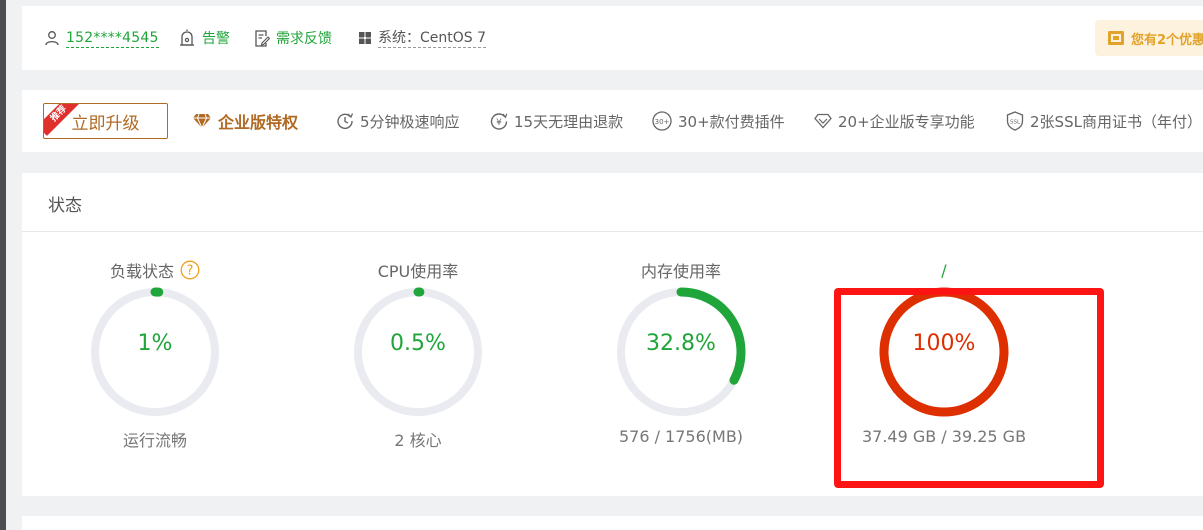 Image resolution: width=1203 pixels, height=530 pixels. Describe the element at coordinates (155, 343) in the screenshot. I see `gauge-value: 1%` at that location.